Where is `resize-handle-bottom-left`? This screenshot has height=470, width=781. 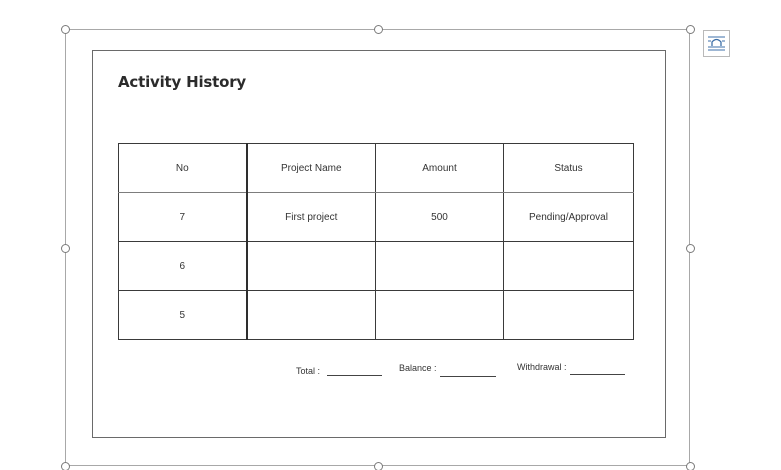
resize-handle-bottom-left is located at coordinates (65, 466).